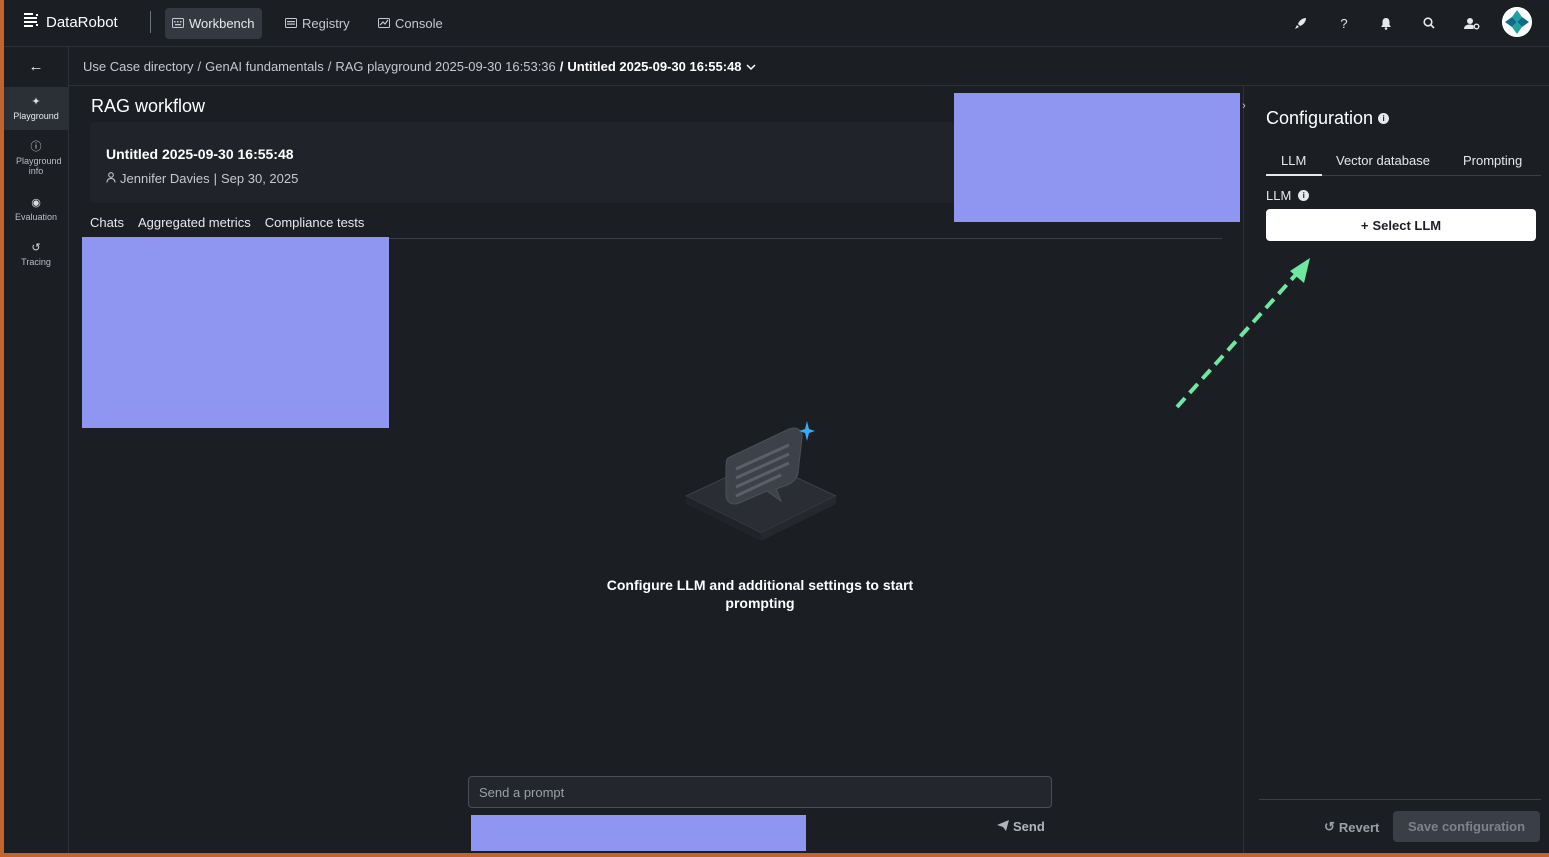  I want to click on datarobot-logo: DataRobot, so click(71, 22).